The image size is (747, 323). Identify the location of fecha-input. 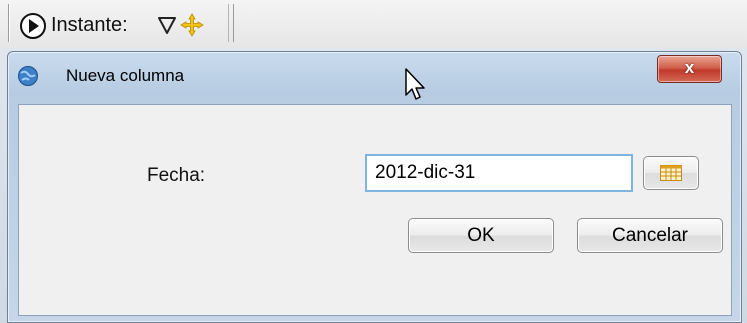
(499, 173).